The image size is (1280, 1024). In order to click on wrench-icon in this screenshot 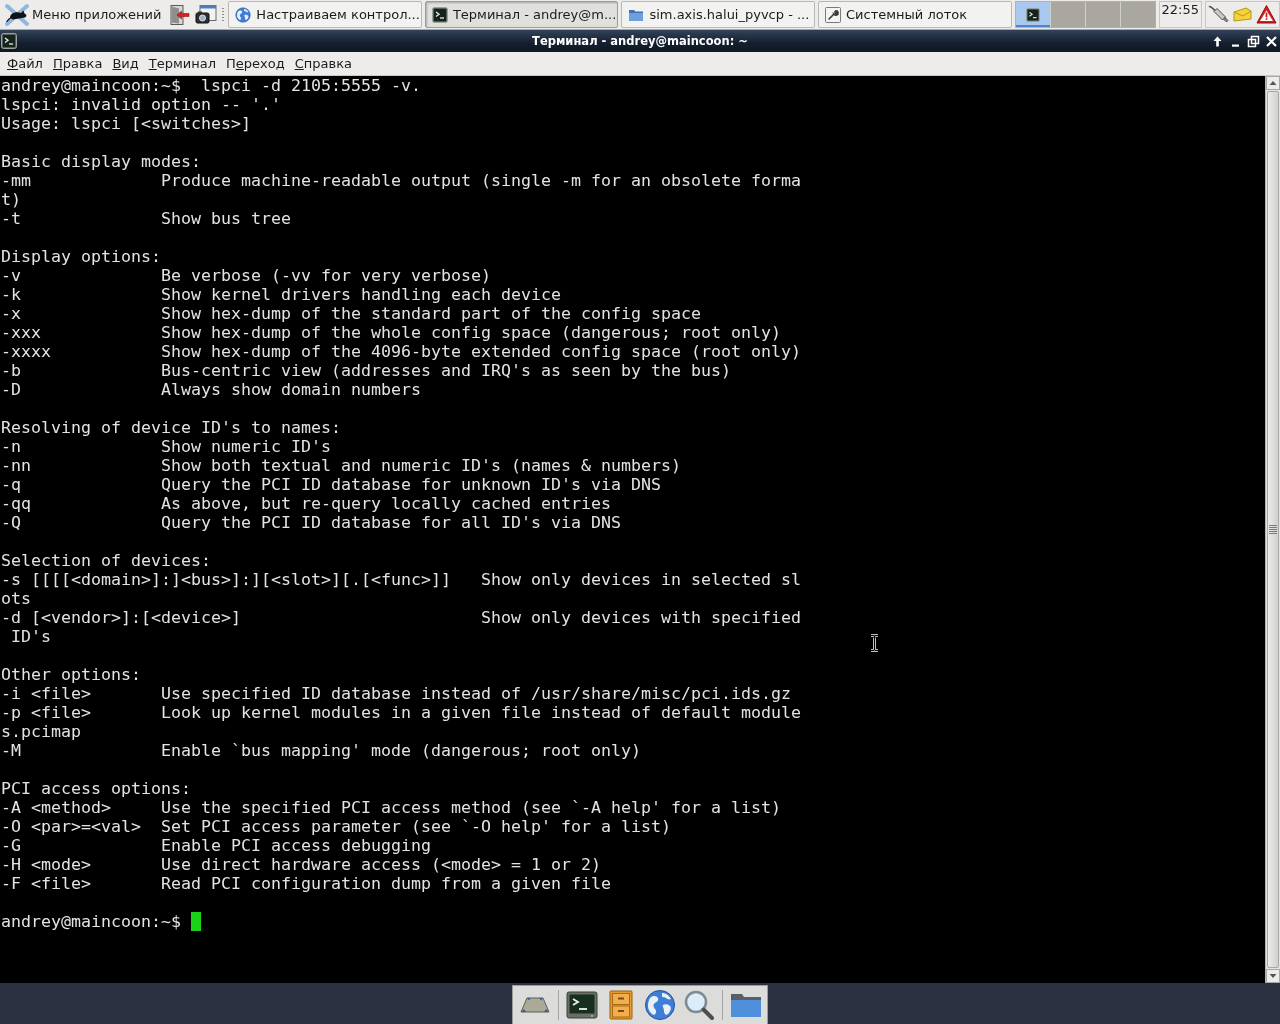, I will do `click(833, 14)`.